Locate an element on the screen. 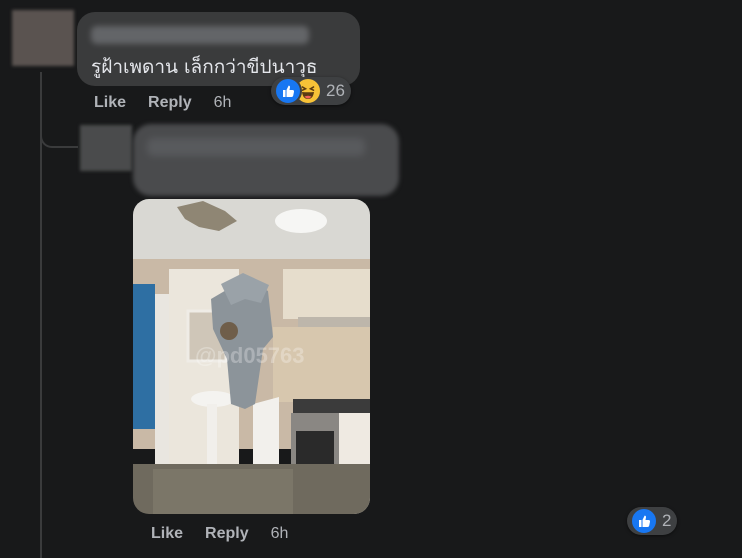  reaction-summary: 26 is located at coordinates (311, 91).